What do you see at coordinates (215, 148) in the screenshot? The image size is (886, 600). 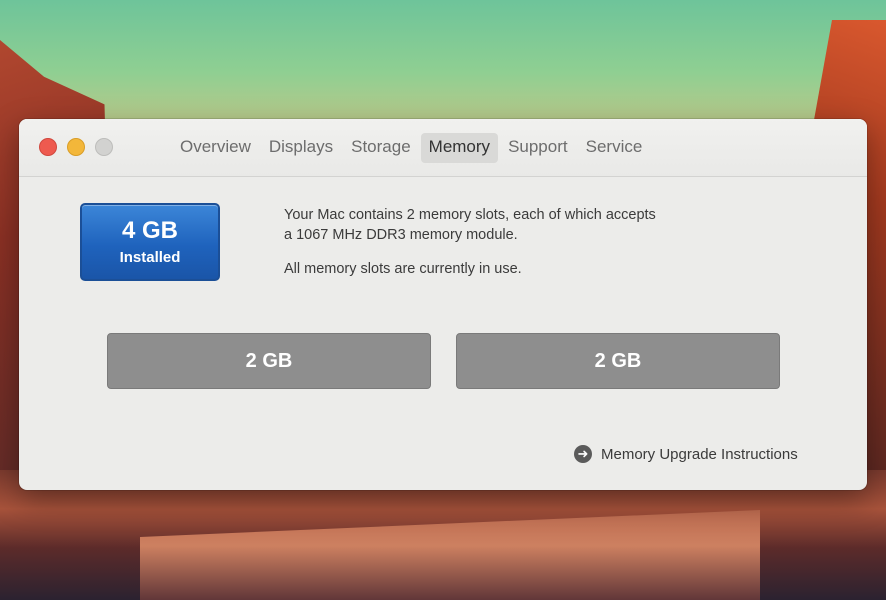 I see `tab-overview: Overview` at bounding box center [215, 148].